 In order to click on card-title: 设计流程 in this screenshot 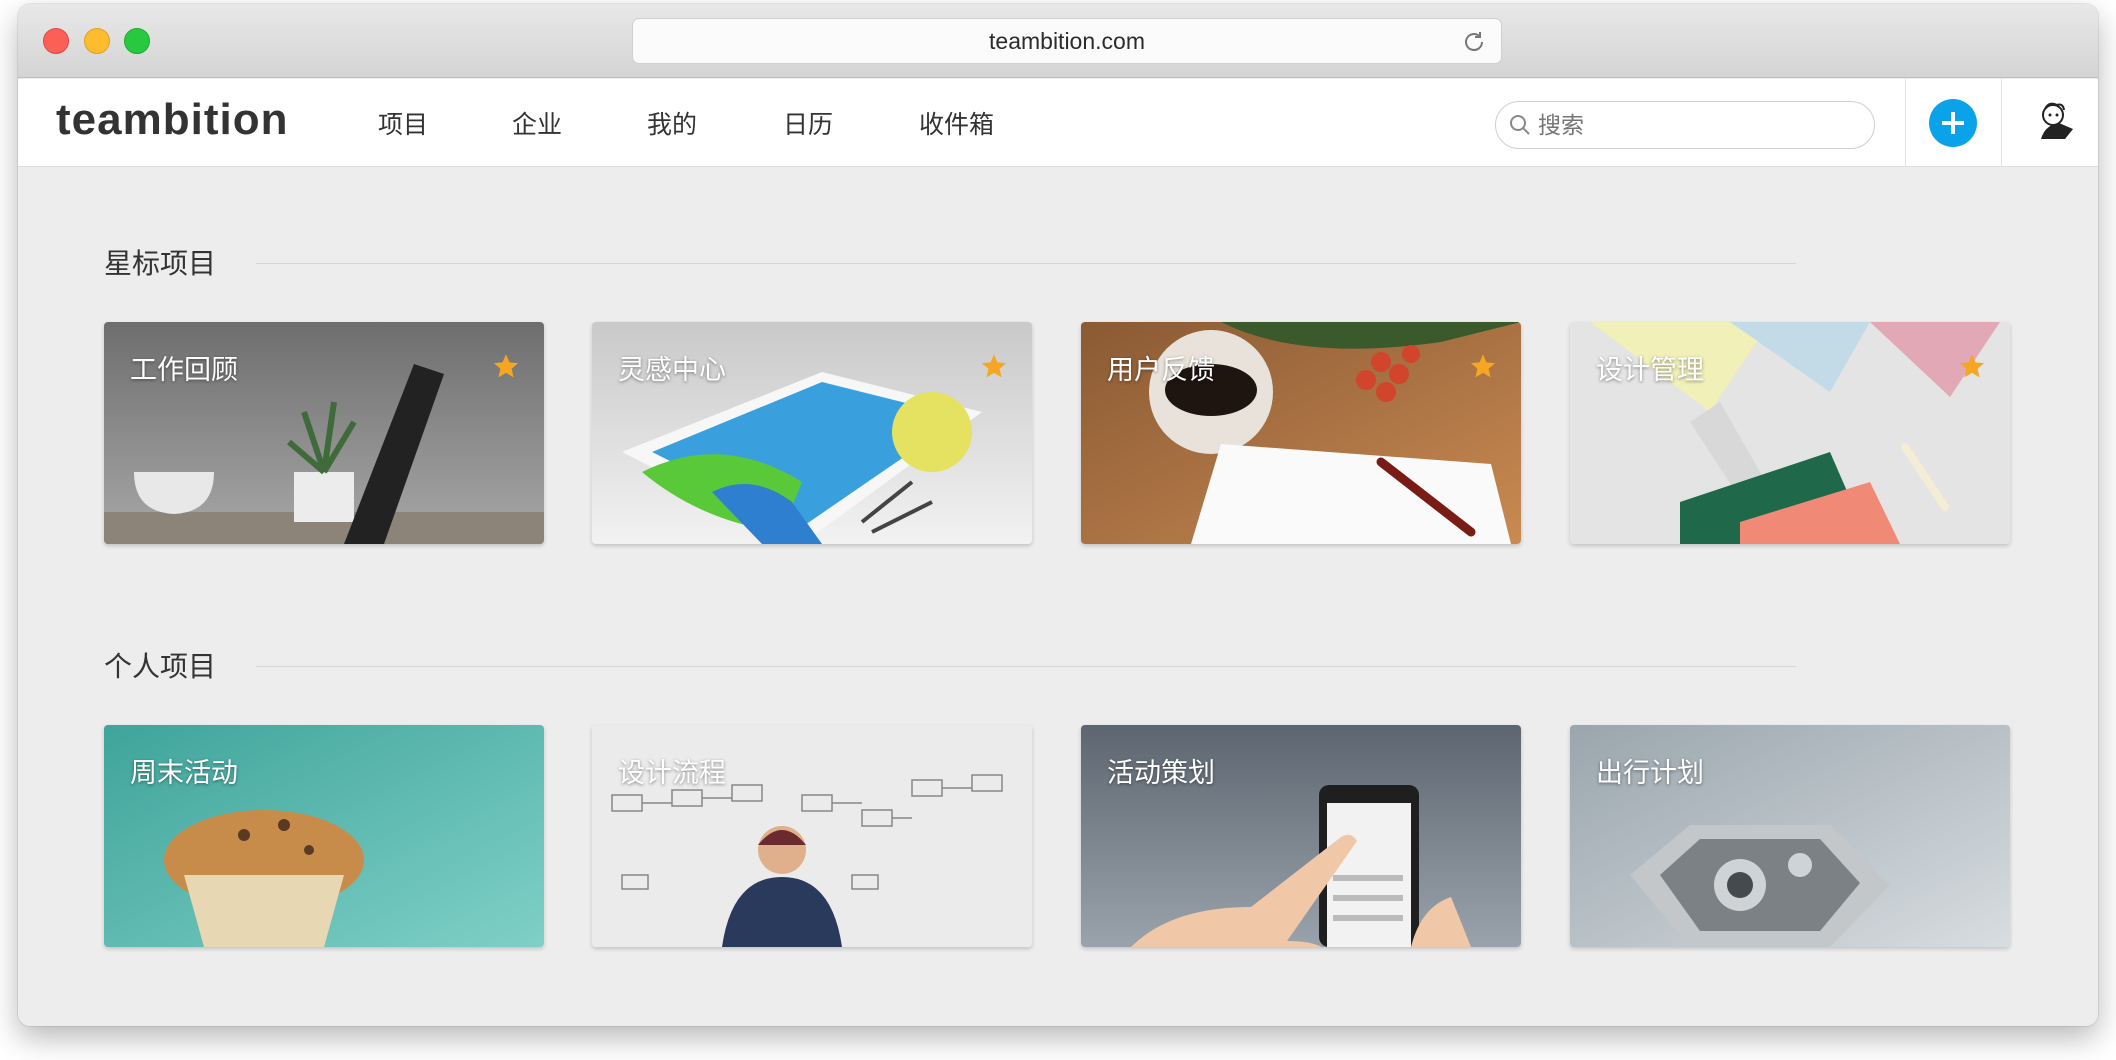, I will do `click(672, 773)`.